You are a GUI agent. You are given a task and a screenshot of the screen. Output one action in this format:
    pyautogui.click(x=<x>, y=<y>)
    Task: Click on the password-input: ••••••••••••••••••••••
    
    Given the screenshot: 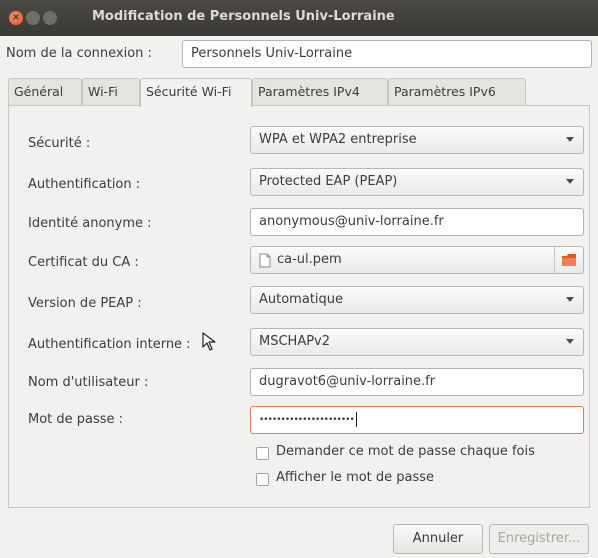 What is the action you would take?
    pyautogui.click(x=417, y=420)
    